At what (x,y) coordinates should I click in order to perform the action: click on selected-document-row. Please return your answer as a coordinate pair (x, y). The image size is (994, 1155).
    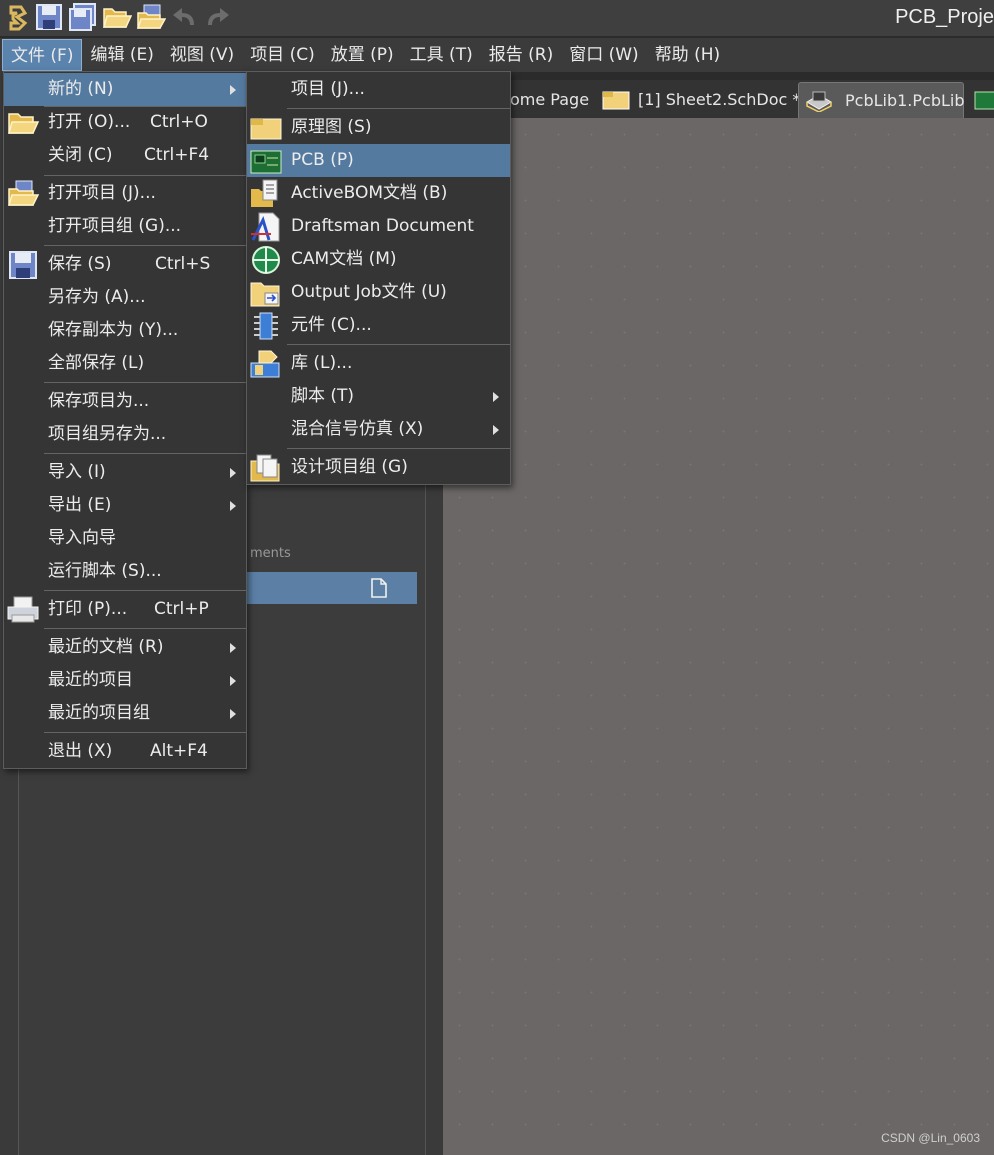
    Looking at the image, I should click on (331, 588).